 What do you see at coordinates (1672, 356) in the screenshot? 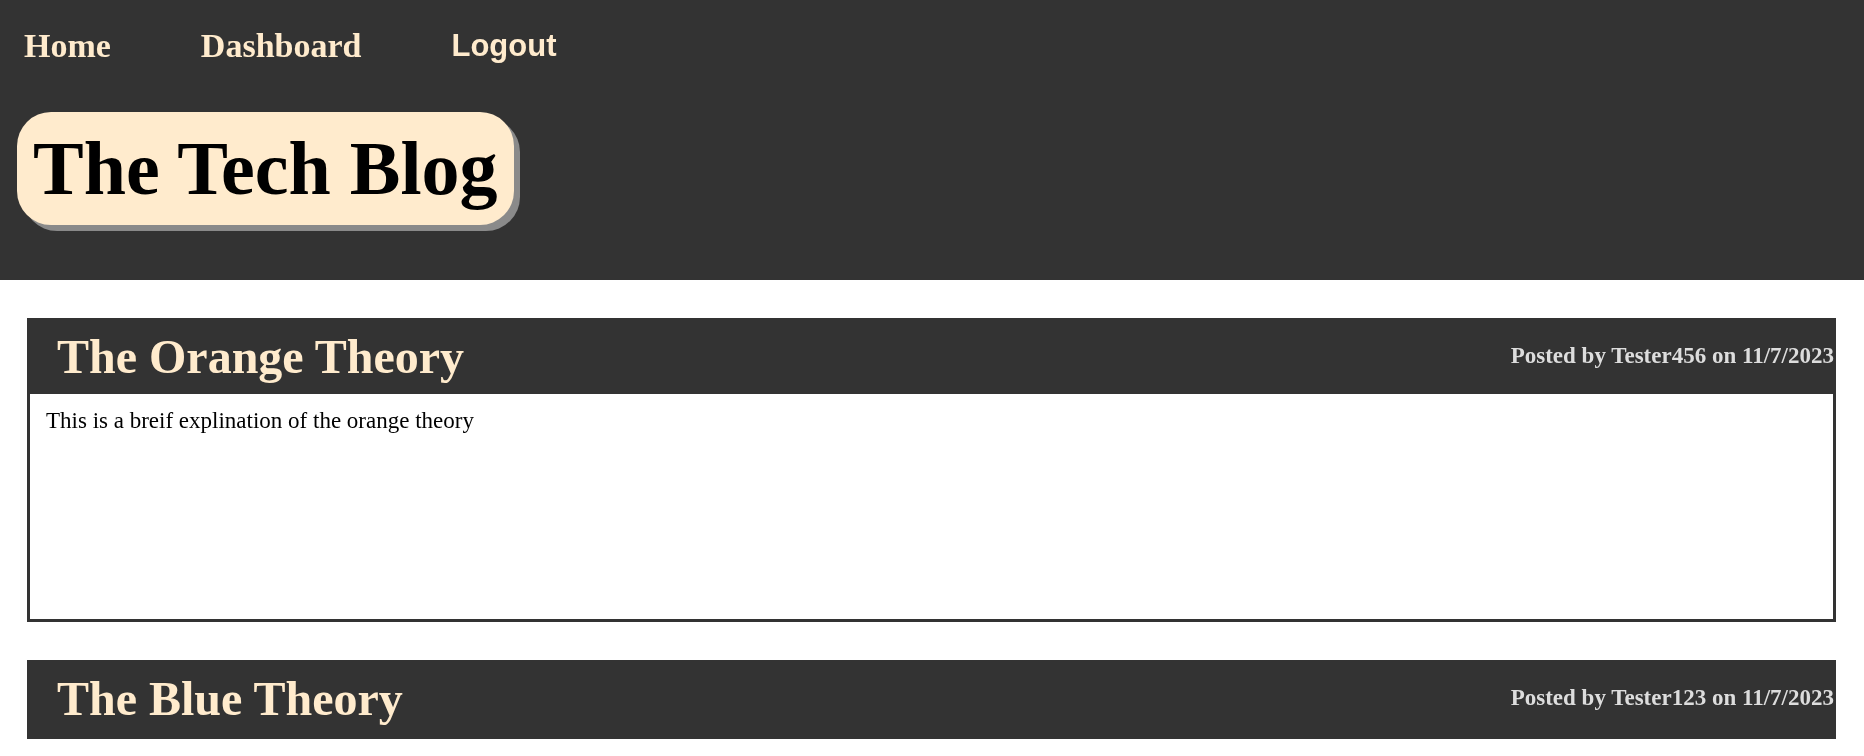
I see `post-meta: Posted by Tester456 on 11/7/2023` at bounding box center [1672, 356].